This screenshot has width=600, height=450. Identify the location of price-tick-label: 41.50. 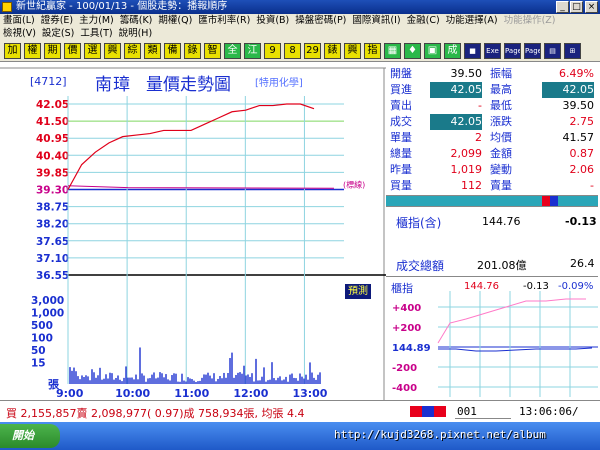
(52, 122).